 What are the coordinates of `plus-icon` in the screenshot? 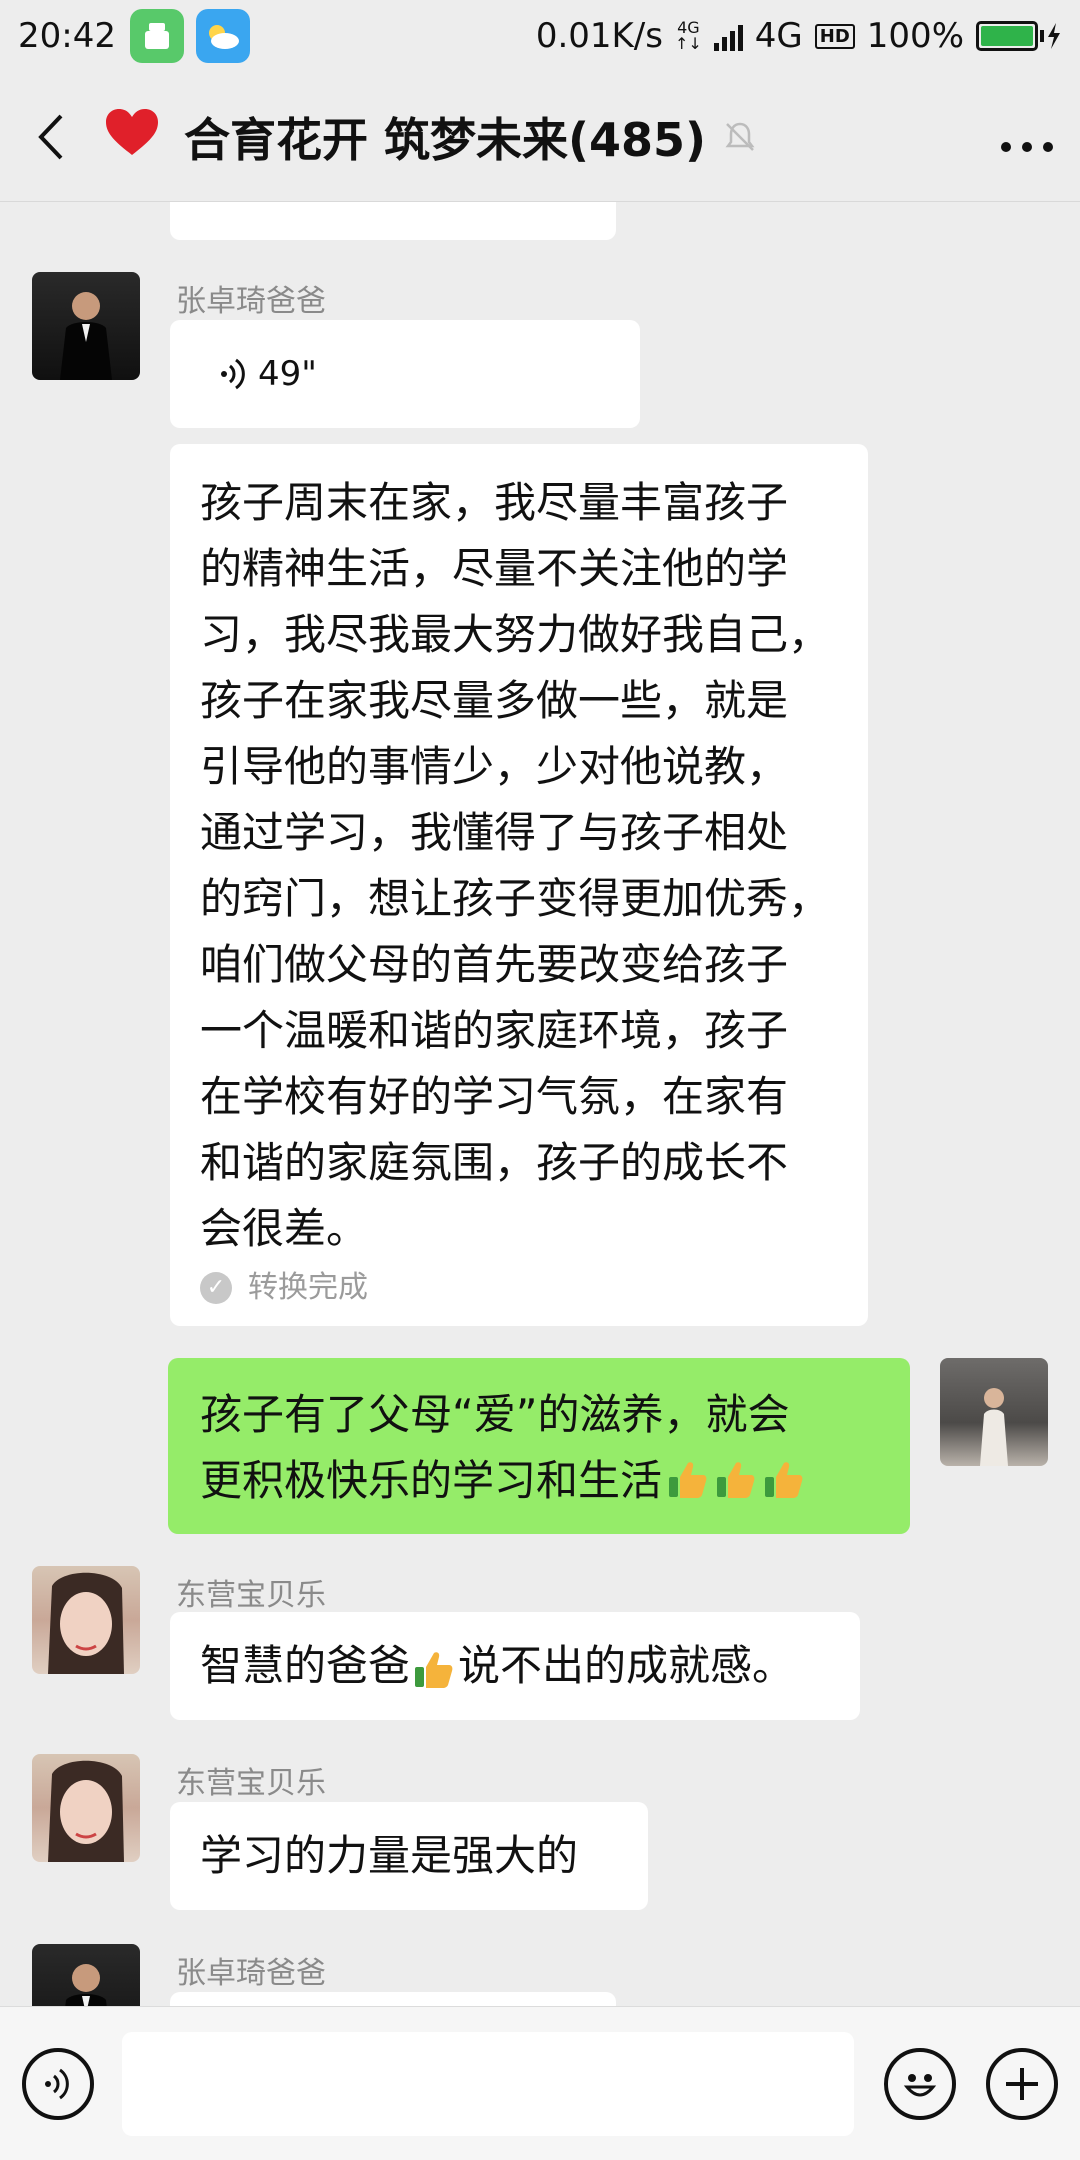 It's located at (1022, 2083).